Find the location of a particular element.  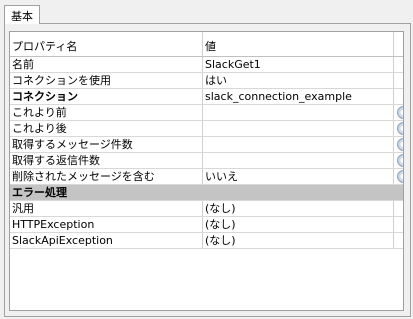

table-row: HTTPException (なし) is located at coordinates (206, 225).